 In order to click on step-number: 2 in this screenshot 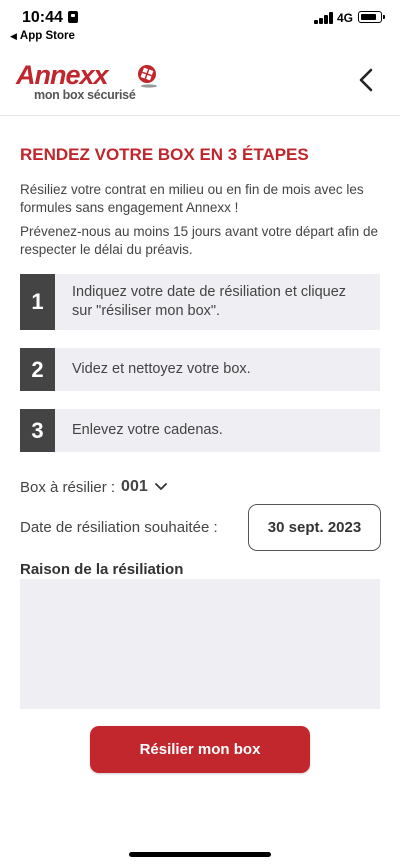, I will do `click(37, 369)`.